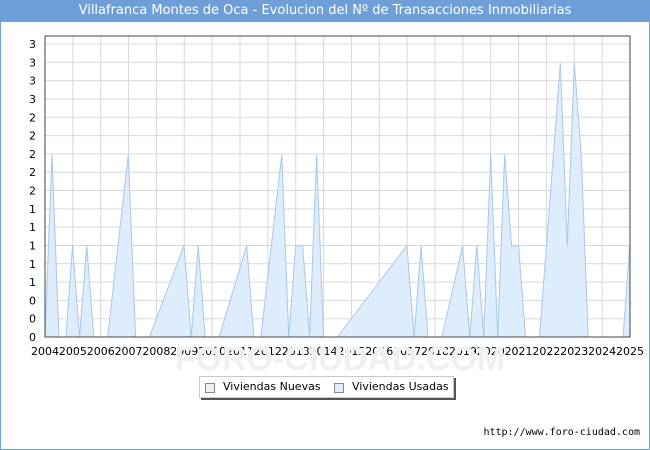 The height and width of the screenshot is (450, 650). I want to click on x-tick-label: 2024, so click(602, 351).